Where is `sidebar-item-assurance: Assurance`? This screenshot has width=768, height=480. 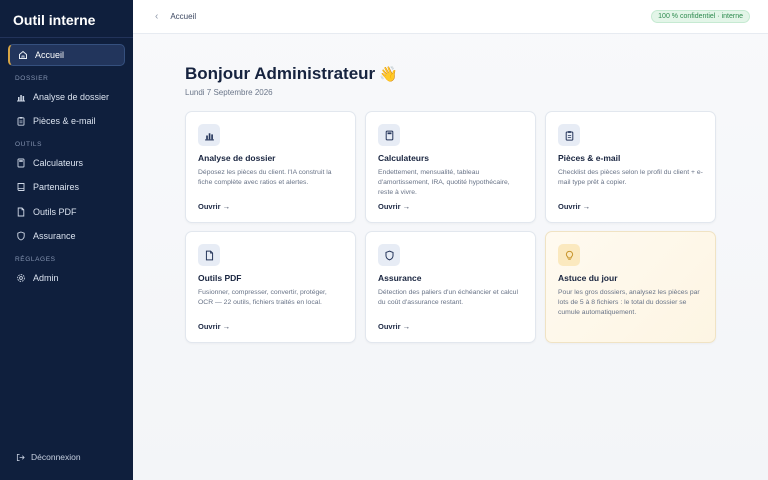
sidebar-item-assurance: Assurance is located at coordinates (66, 236).